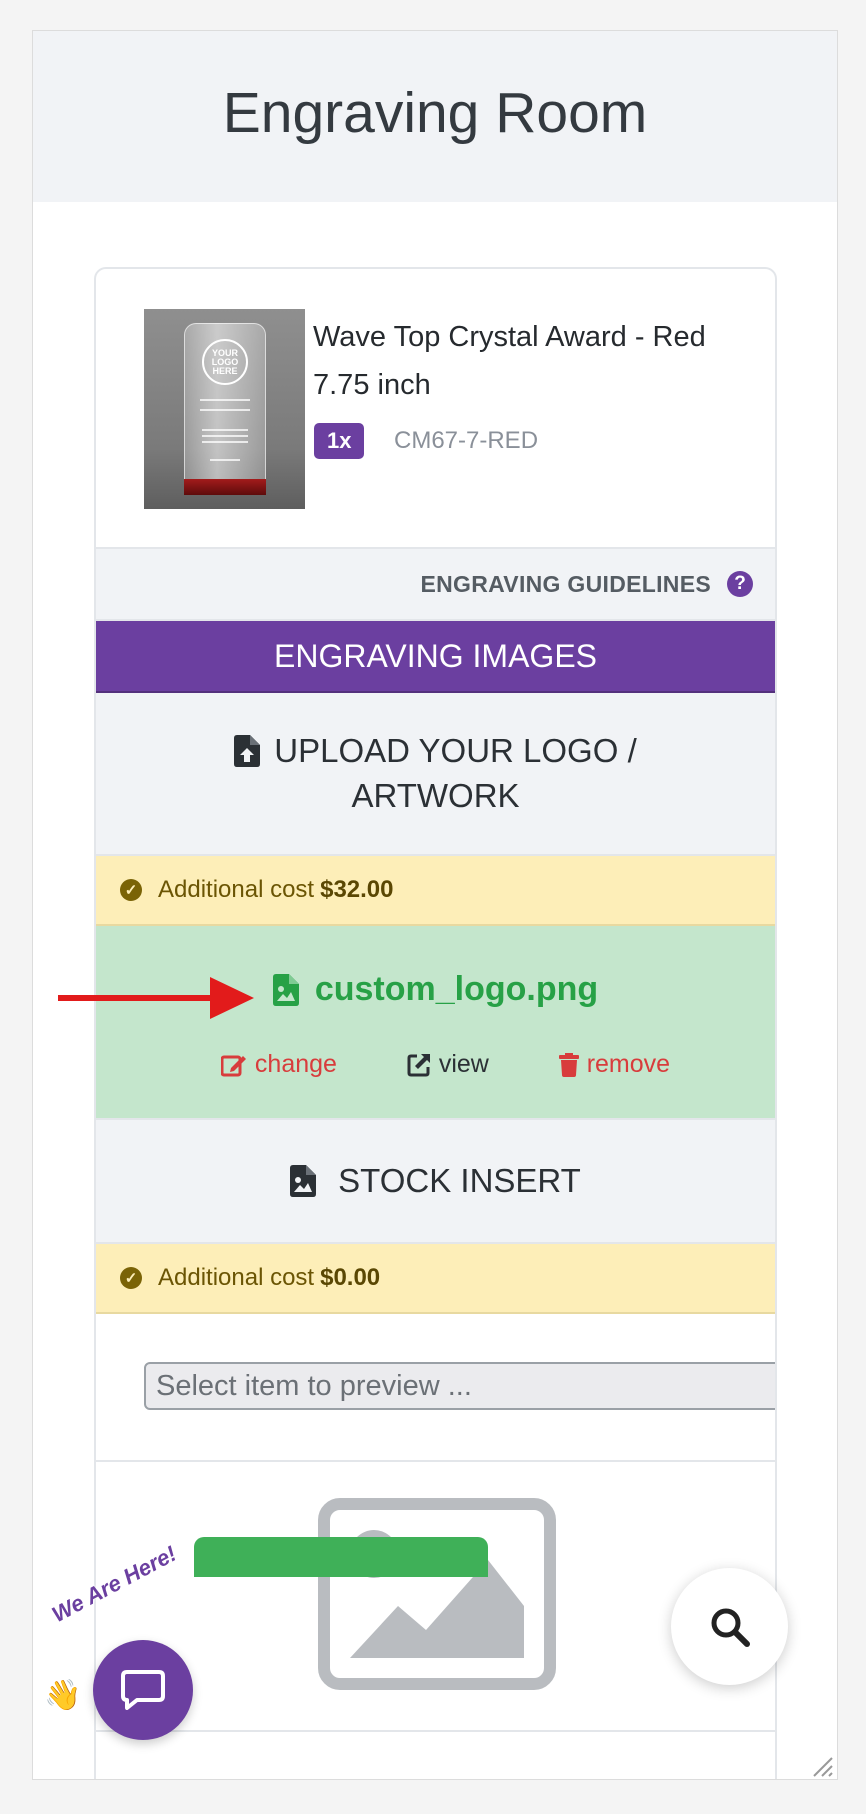 This screenshot has height=1814, width=866. What do you see at coordinates (224, 409) in the screenshot?
I see `product-thumbnail: YOUR LOGO HERE` at bounding box center [224, 409].